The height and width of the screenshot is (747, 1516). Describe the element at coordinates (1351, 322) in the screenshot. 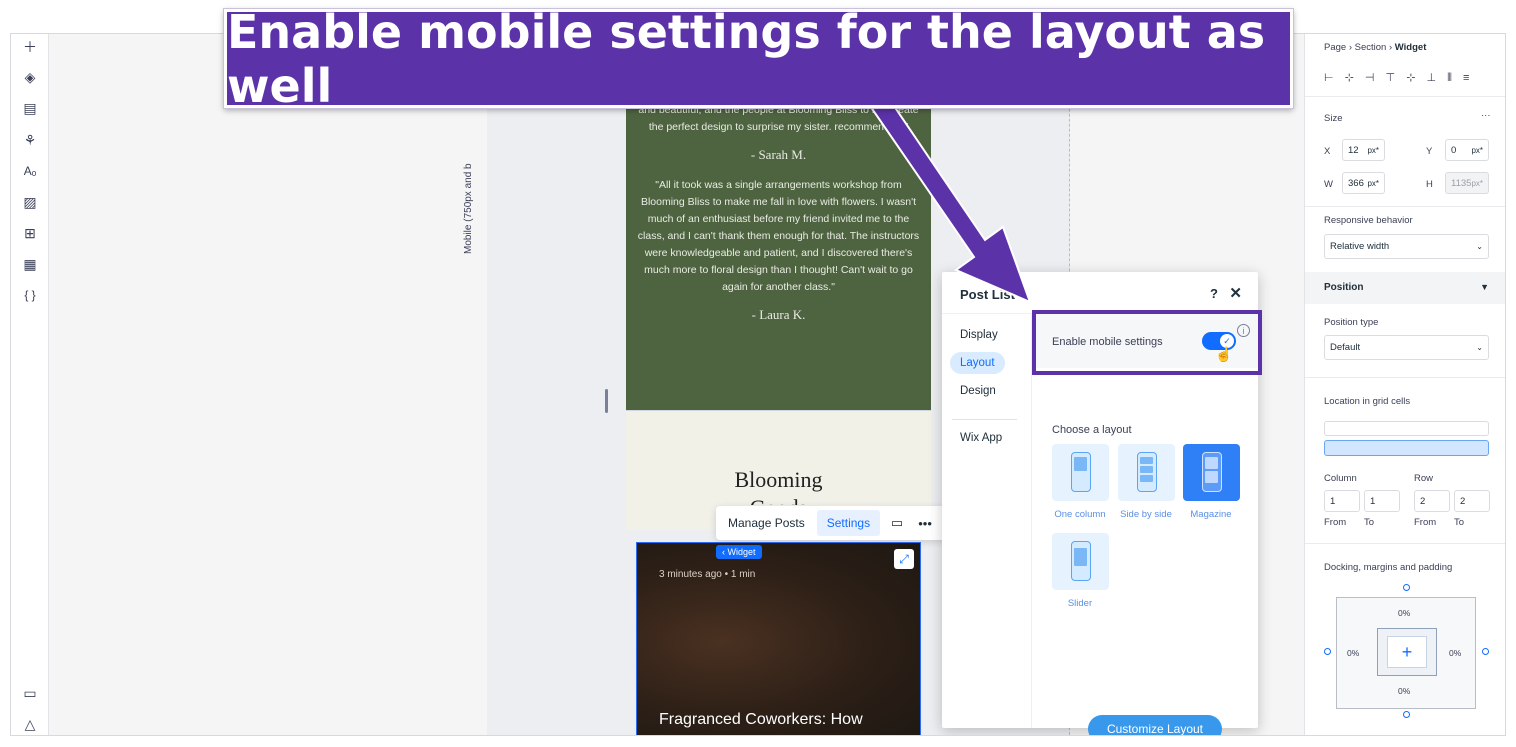

I see `position-type-label: Position type` at that location.